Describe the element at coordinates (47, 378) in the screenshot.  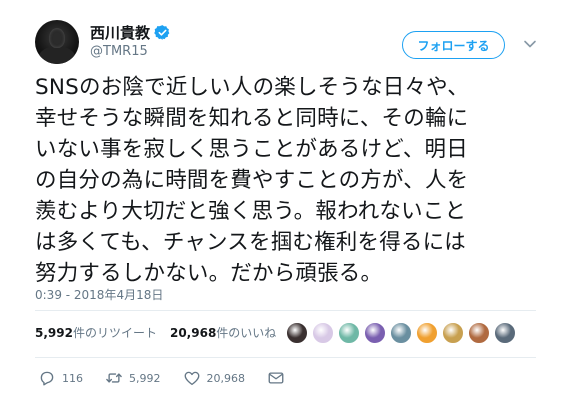
I see `reply-icon` at that location.